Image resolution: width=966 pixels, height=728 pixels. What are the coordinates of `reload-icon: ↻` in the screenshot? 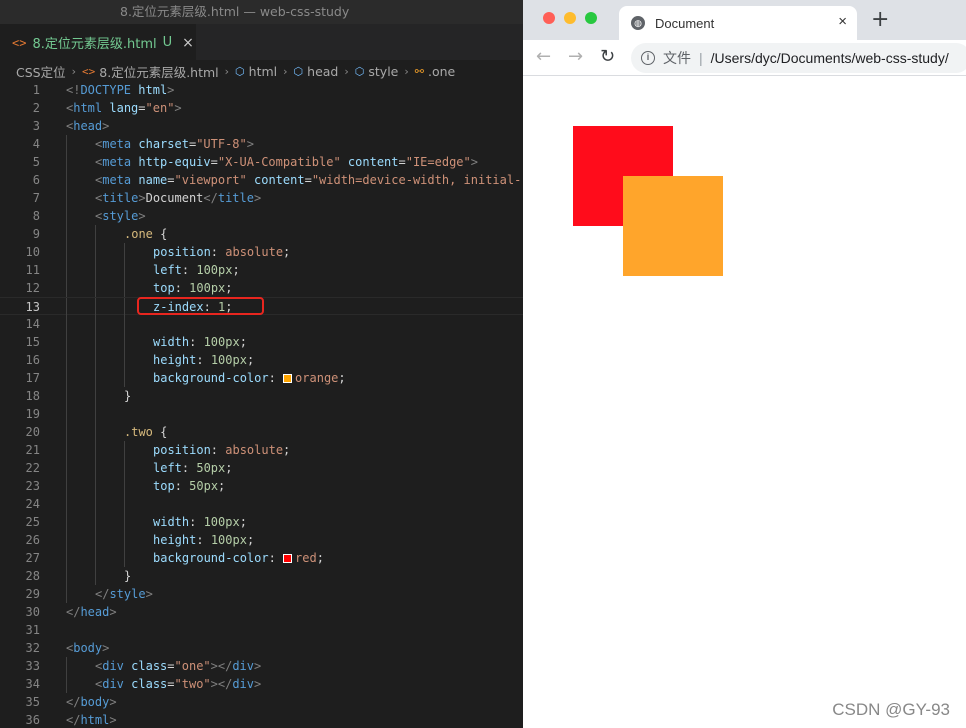 It's located at (607, 57).